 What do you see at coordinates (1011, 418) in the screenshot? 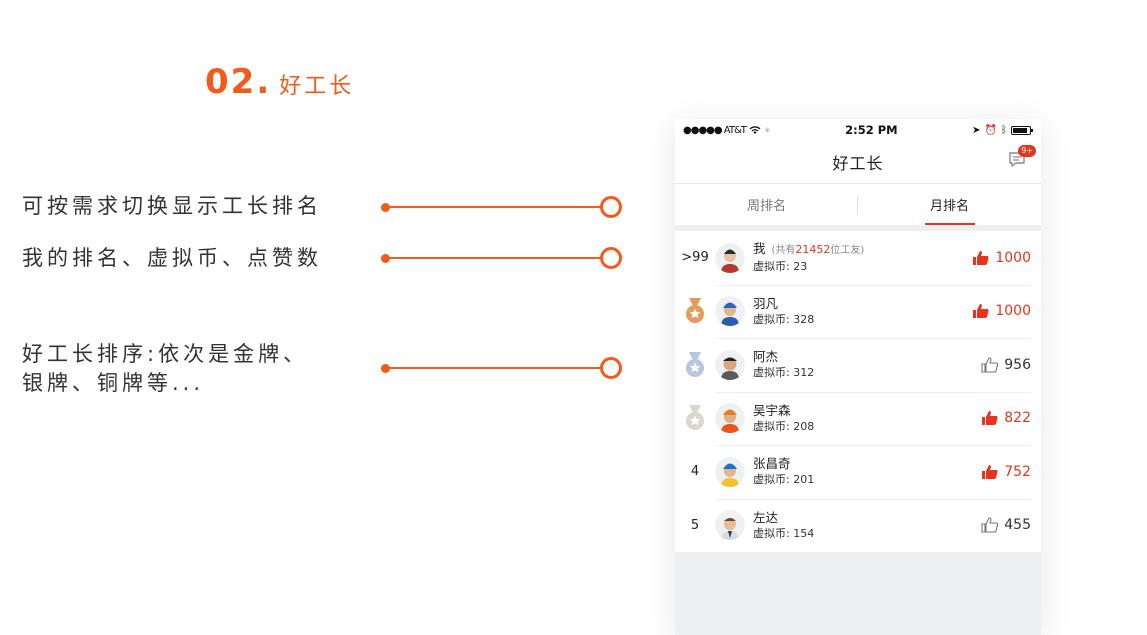
I see `like-count: 822` at bounding box center [1011, 418].